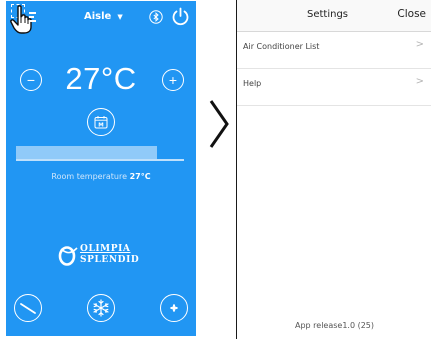 Image resolution: width=431 pixels, height=339 pixels. Describe the element at coordinates (105, 249) in the screenshot. I see `brand-line-1: OLIMPIA` at that location.